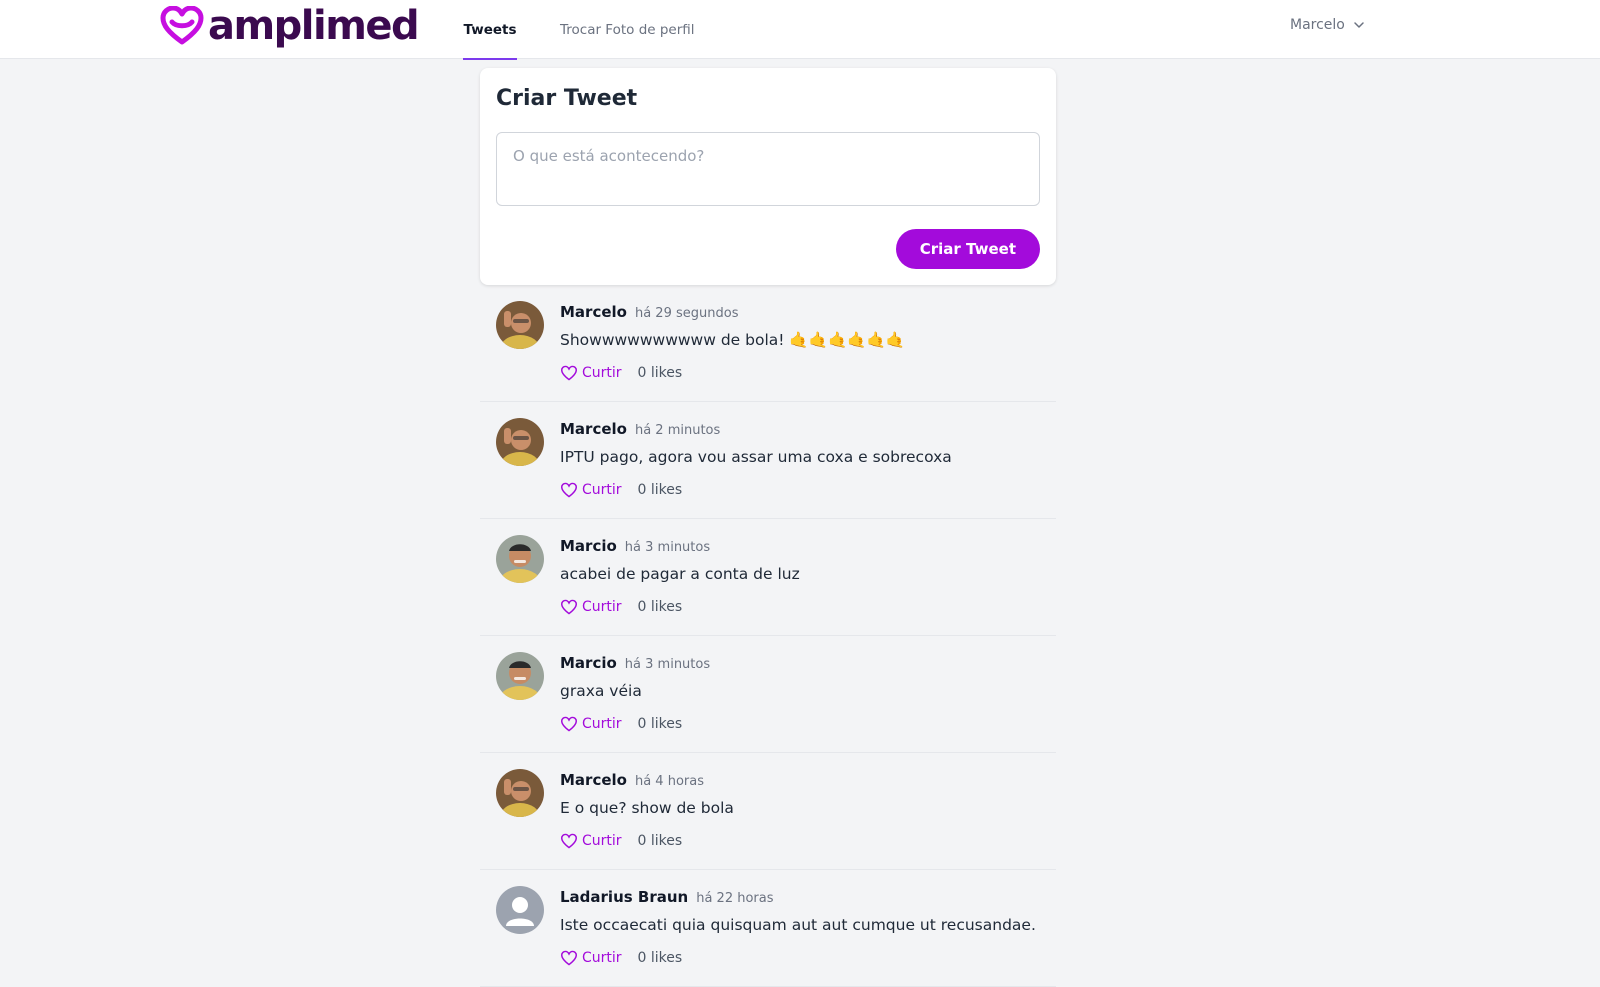  What do you see at coordinates (768, 169) in the screenshot?
I see `tweet-input` at bounding box center [768, 169].